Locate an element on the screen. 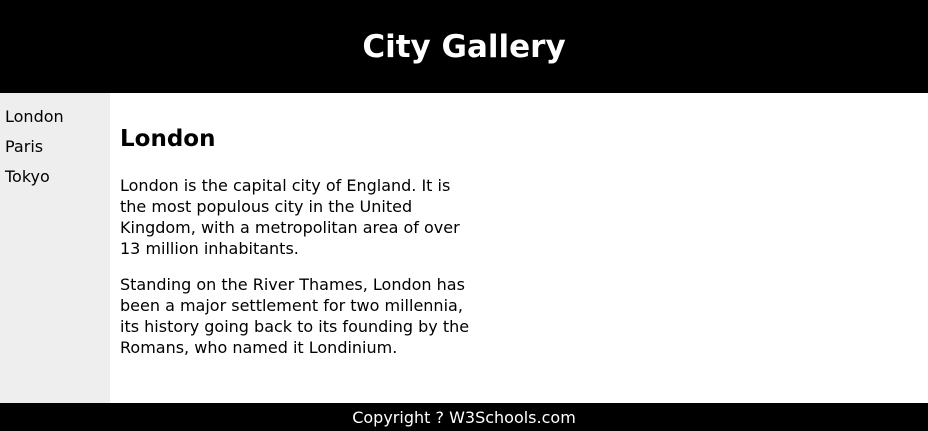 Image resolution: width=928 pixels, height=431 pixels. section-heading: London is located at coordinates (168, 139).